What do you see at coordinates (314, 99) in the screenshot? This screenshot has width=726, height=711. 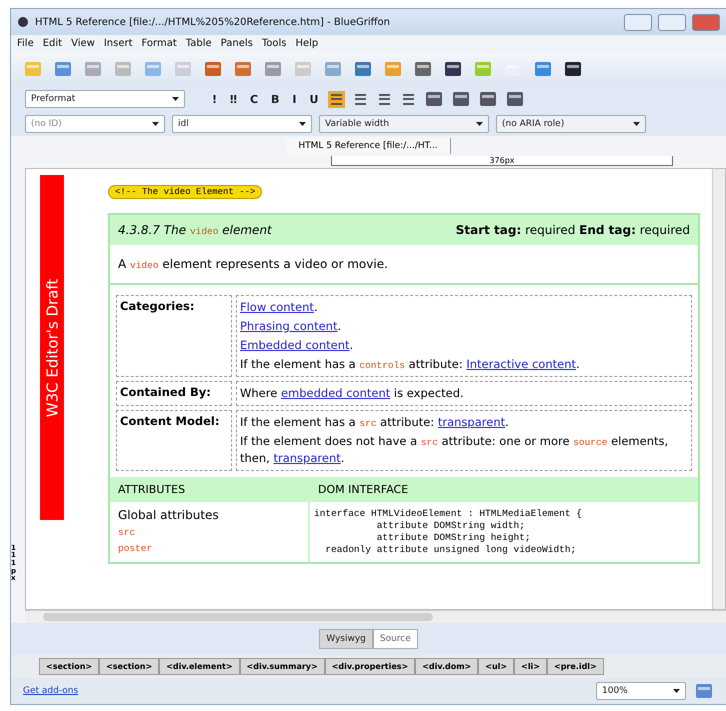 I see `format-button: U` at bounding box center [314, 99].